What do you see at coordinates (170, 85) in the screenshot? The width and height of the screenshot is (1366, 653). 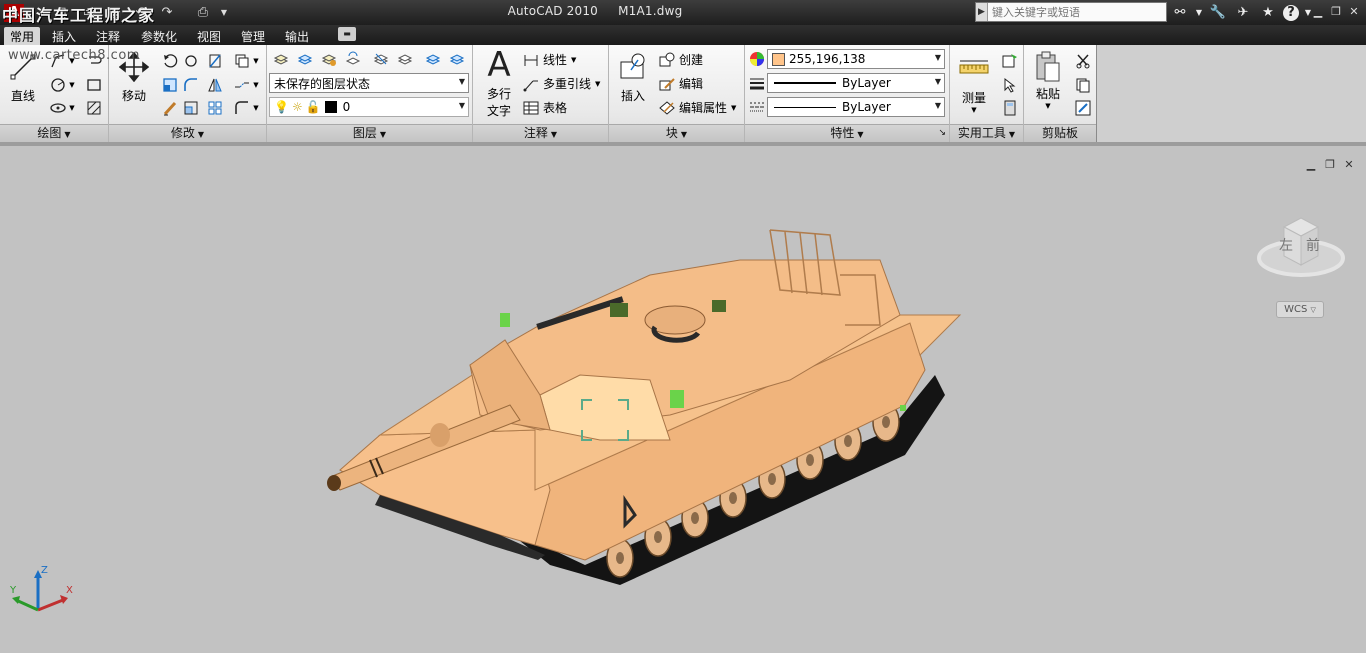 I see `stretch-icon` at bounding box center [170, 85].